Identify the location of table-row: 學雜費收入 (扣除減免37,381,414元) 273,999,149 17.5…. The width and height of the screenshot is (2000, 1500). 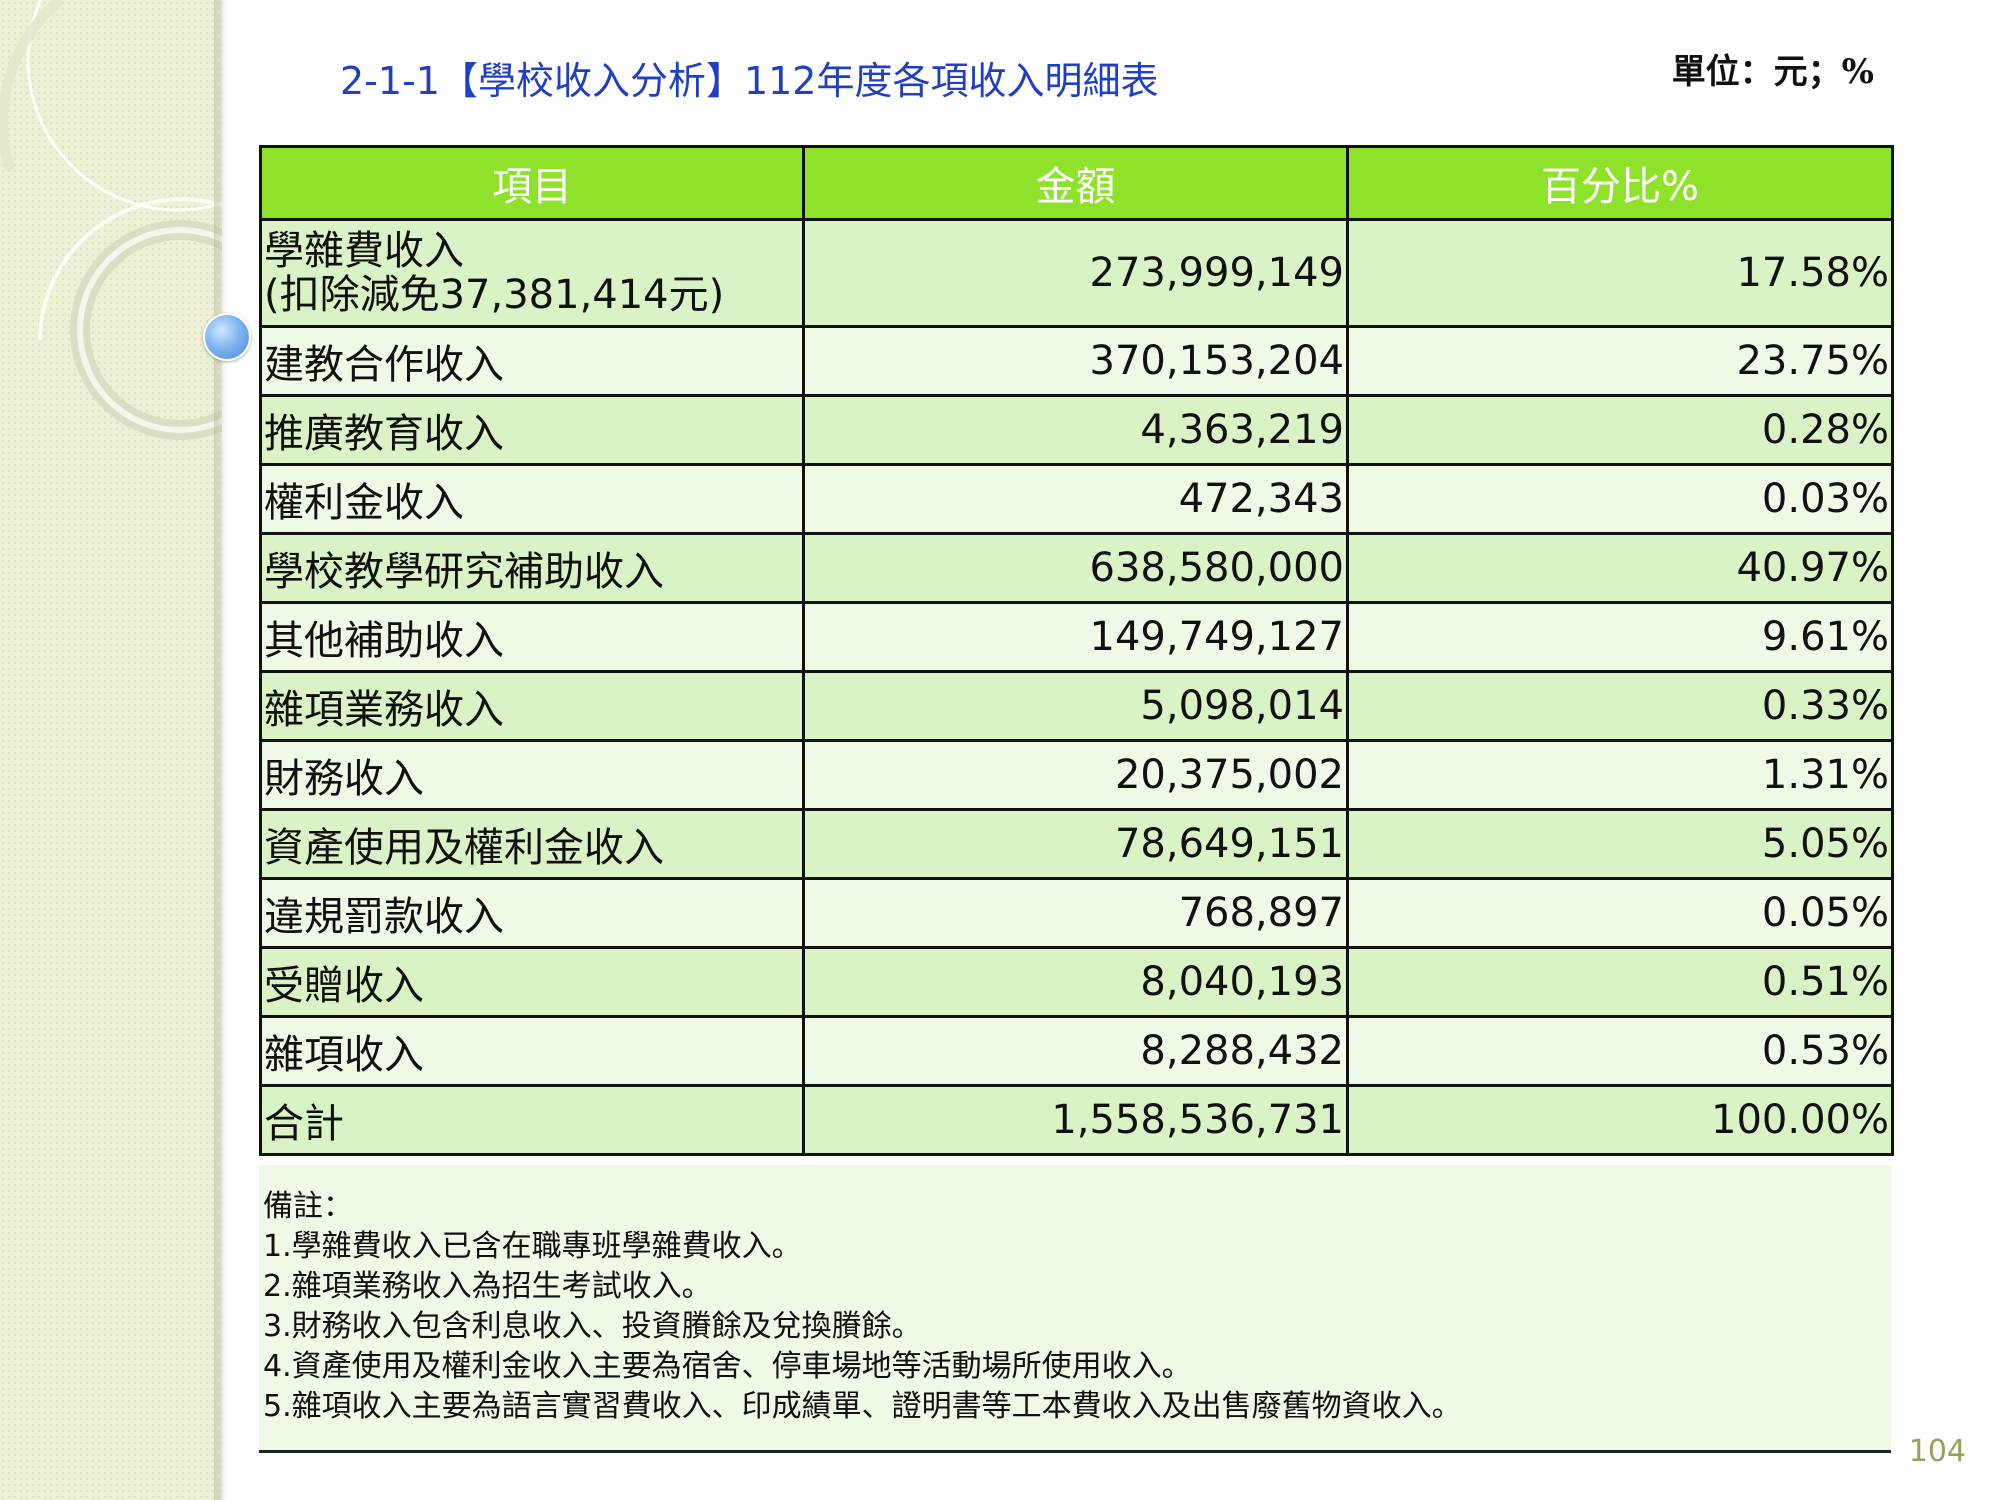
(1076, 273).